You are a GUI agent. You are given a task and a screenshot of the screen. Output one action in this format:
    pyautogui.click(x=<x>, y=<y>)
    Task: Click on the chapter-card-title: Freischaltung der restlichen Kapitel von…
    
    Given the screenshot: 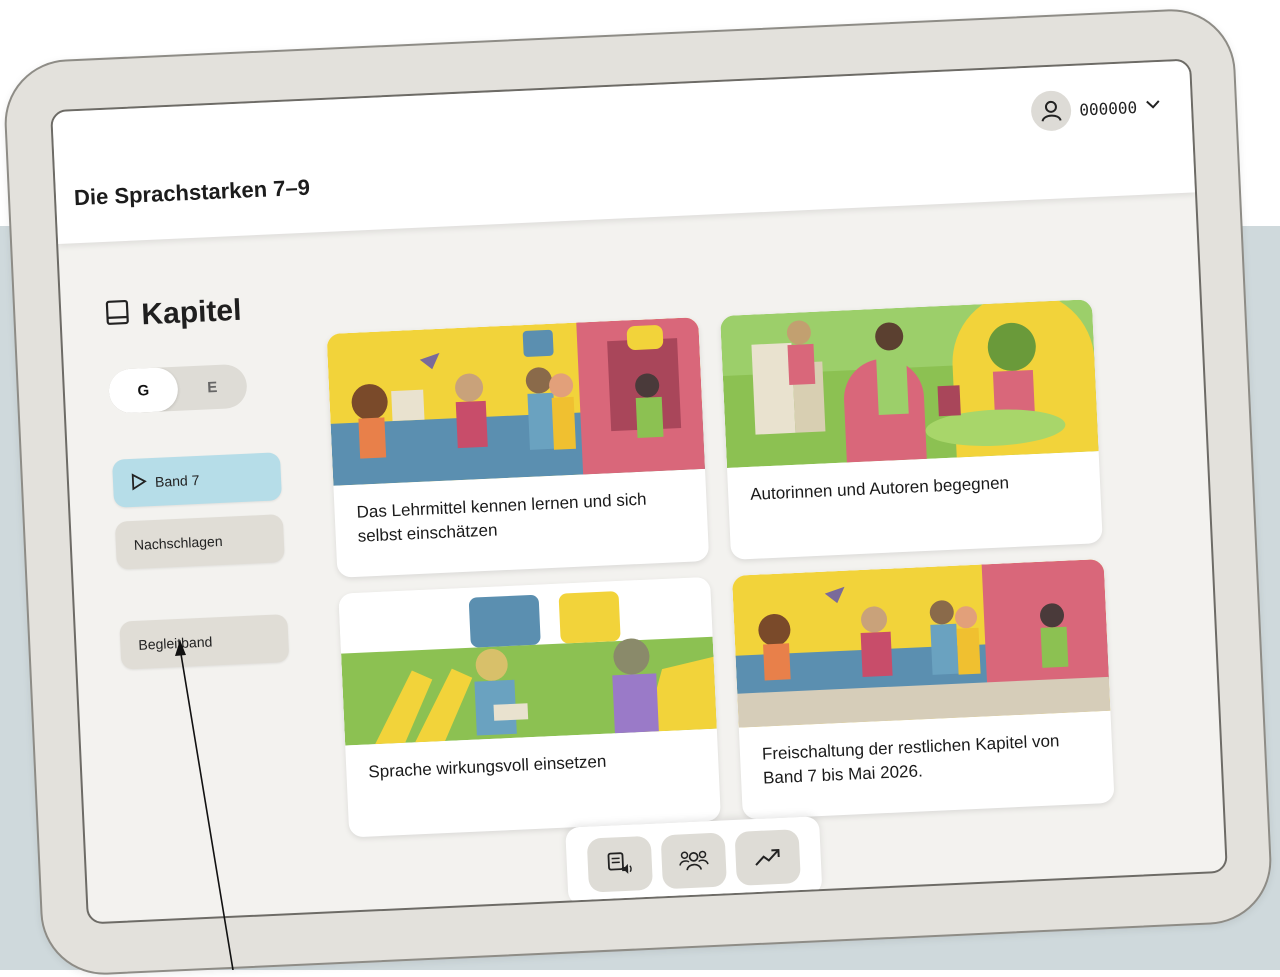 What is the action you would take?
    pyautogui.click(x=927, y=759)
    